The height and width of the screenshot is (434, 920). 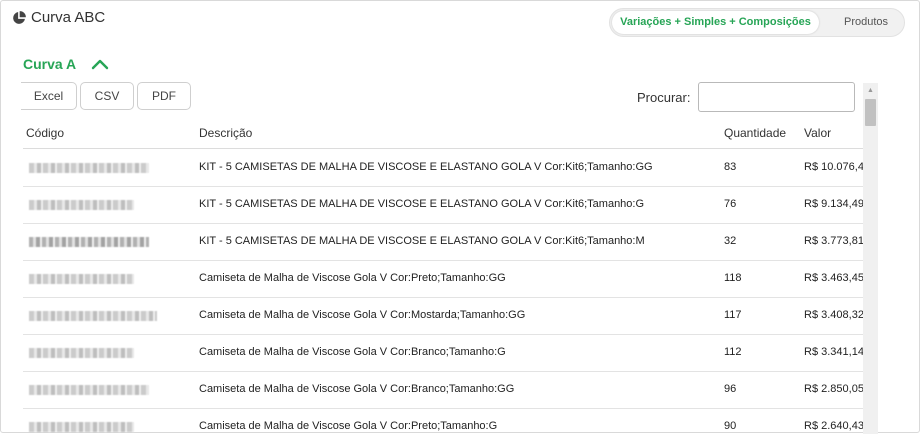 What do you see at coordinates (833, 167) in the screenshot?
I see `row-valor: R$ 10.076,4` at bounding box center [833, 167].